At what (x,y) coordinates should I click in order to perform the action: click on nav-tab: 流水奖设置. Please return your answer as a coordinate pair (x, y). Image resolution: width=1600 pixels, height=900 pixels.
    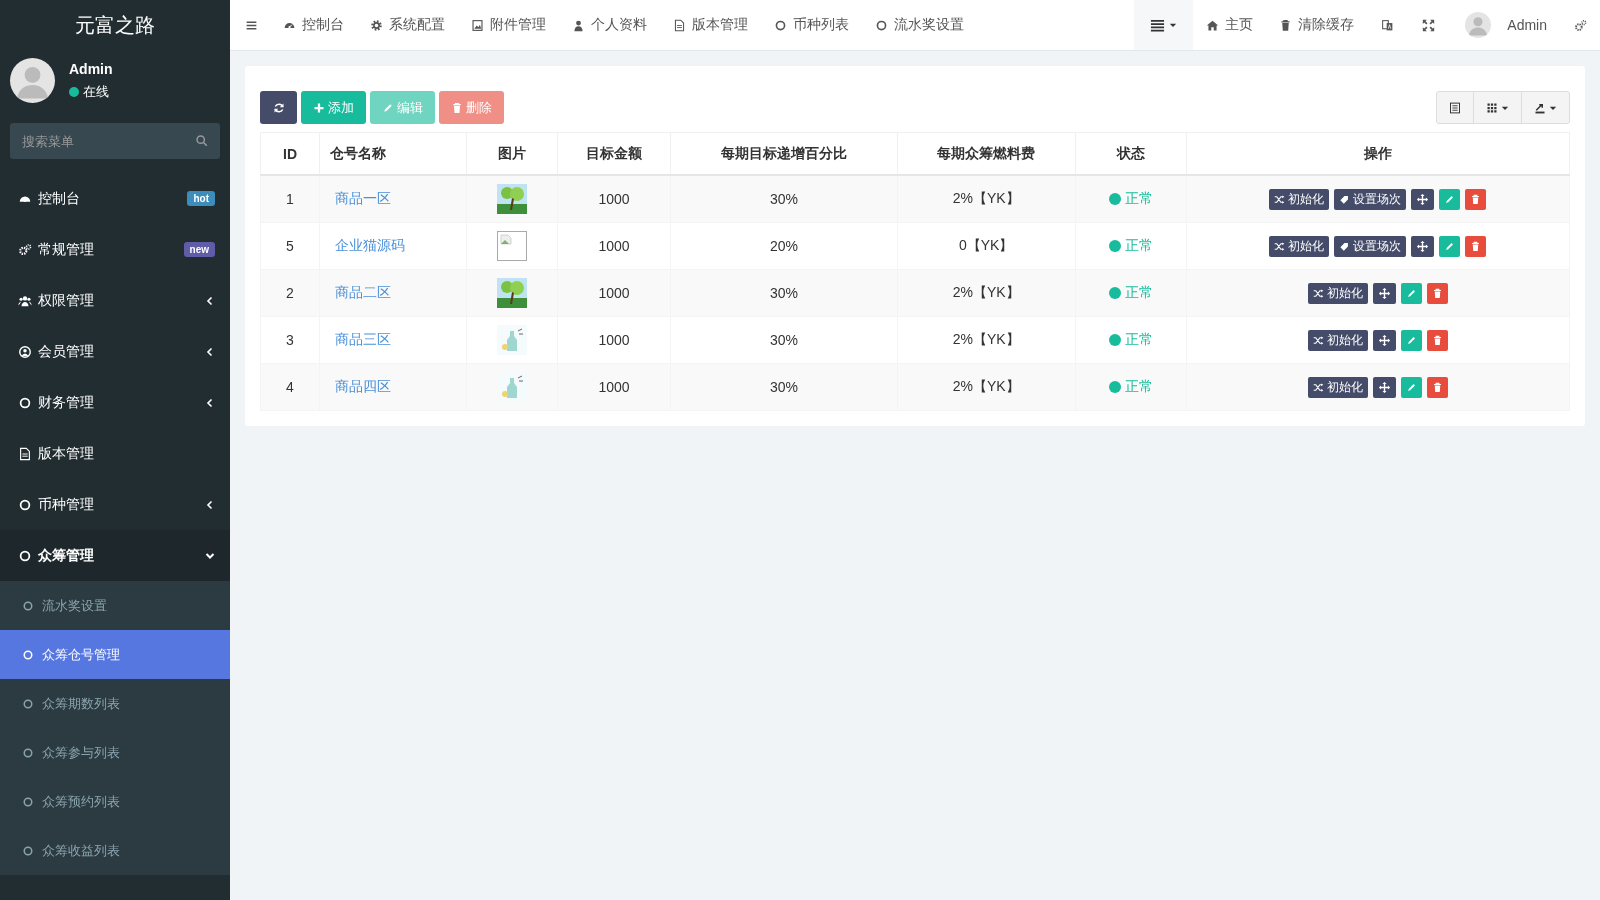
    Looking at the image, I should click on (919, 25).